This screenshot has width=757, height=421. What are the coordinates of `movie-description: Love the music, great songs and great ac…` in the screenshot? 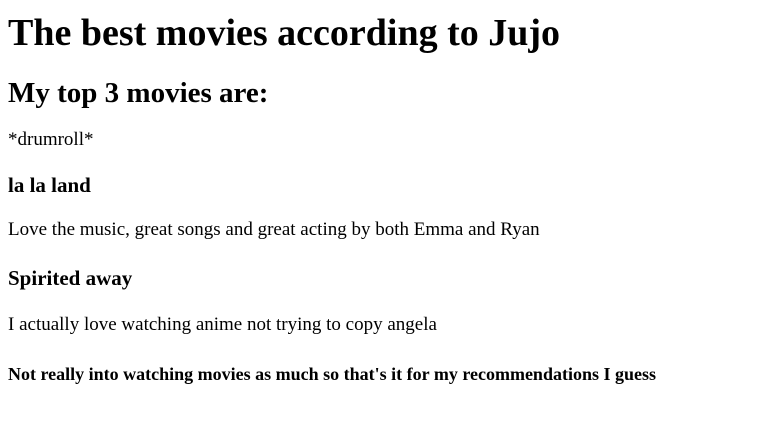 It's located at (274, 229).